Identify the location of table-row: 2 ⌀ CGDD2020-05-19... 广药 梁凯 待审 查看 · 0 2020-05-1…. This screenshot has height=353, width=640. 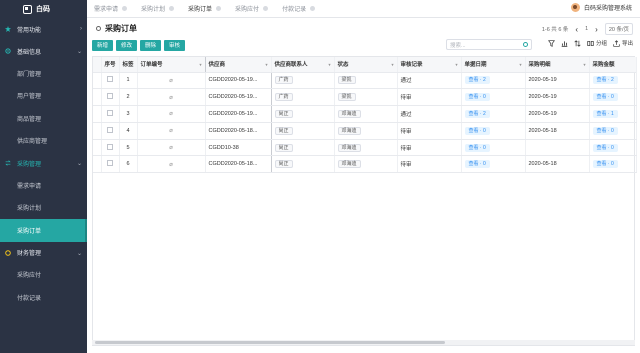
(365, 97).